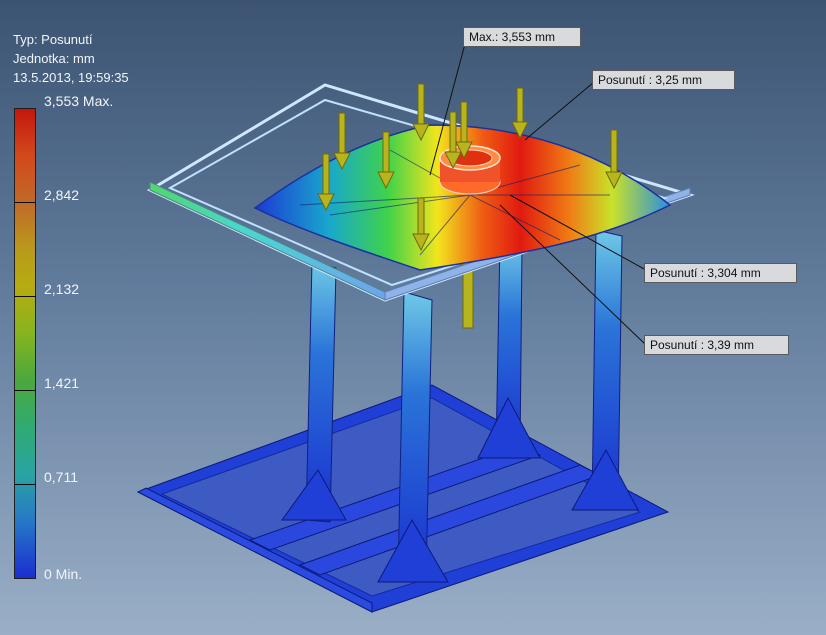 Image resolution: width=826 pixels, height=635 pixels. I want to click on probe-callout-2: Posunutí : 3,304 mm, so click(720, 273).